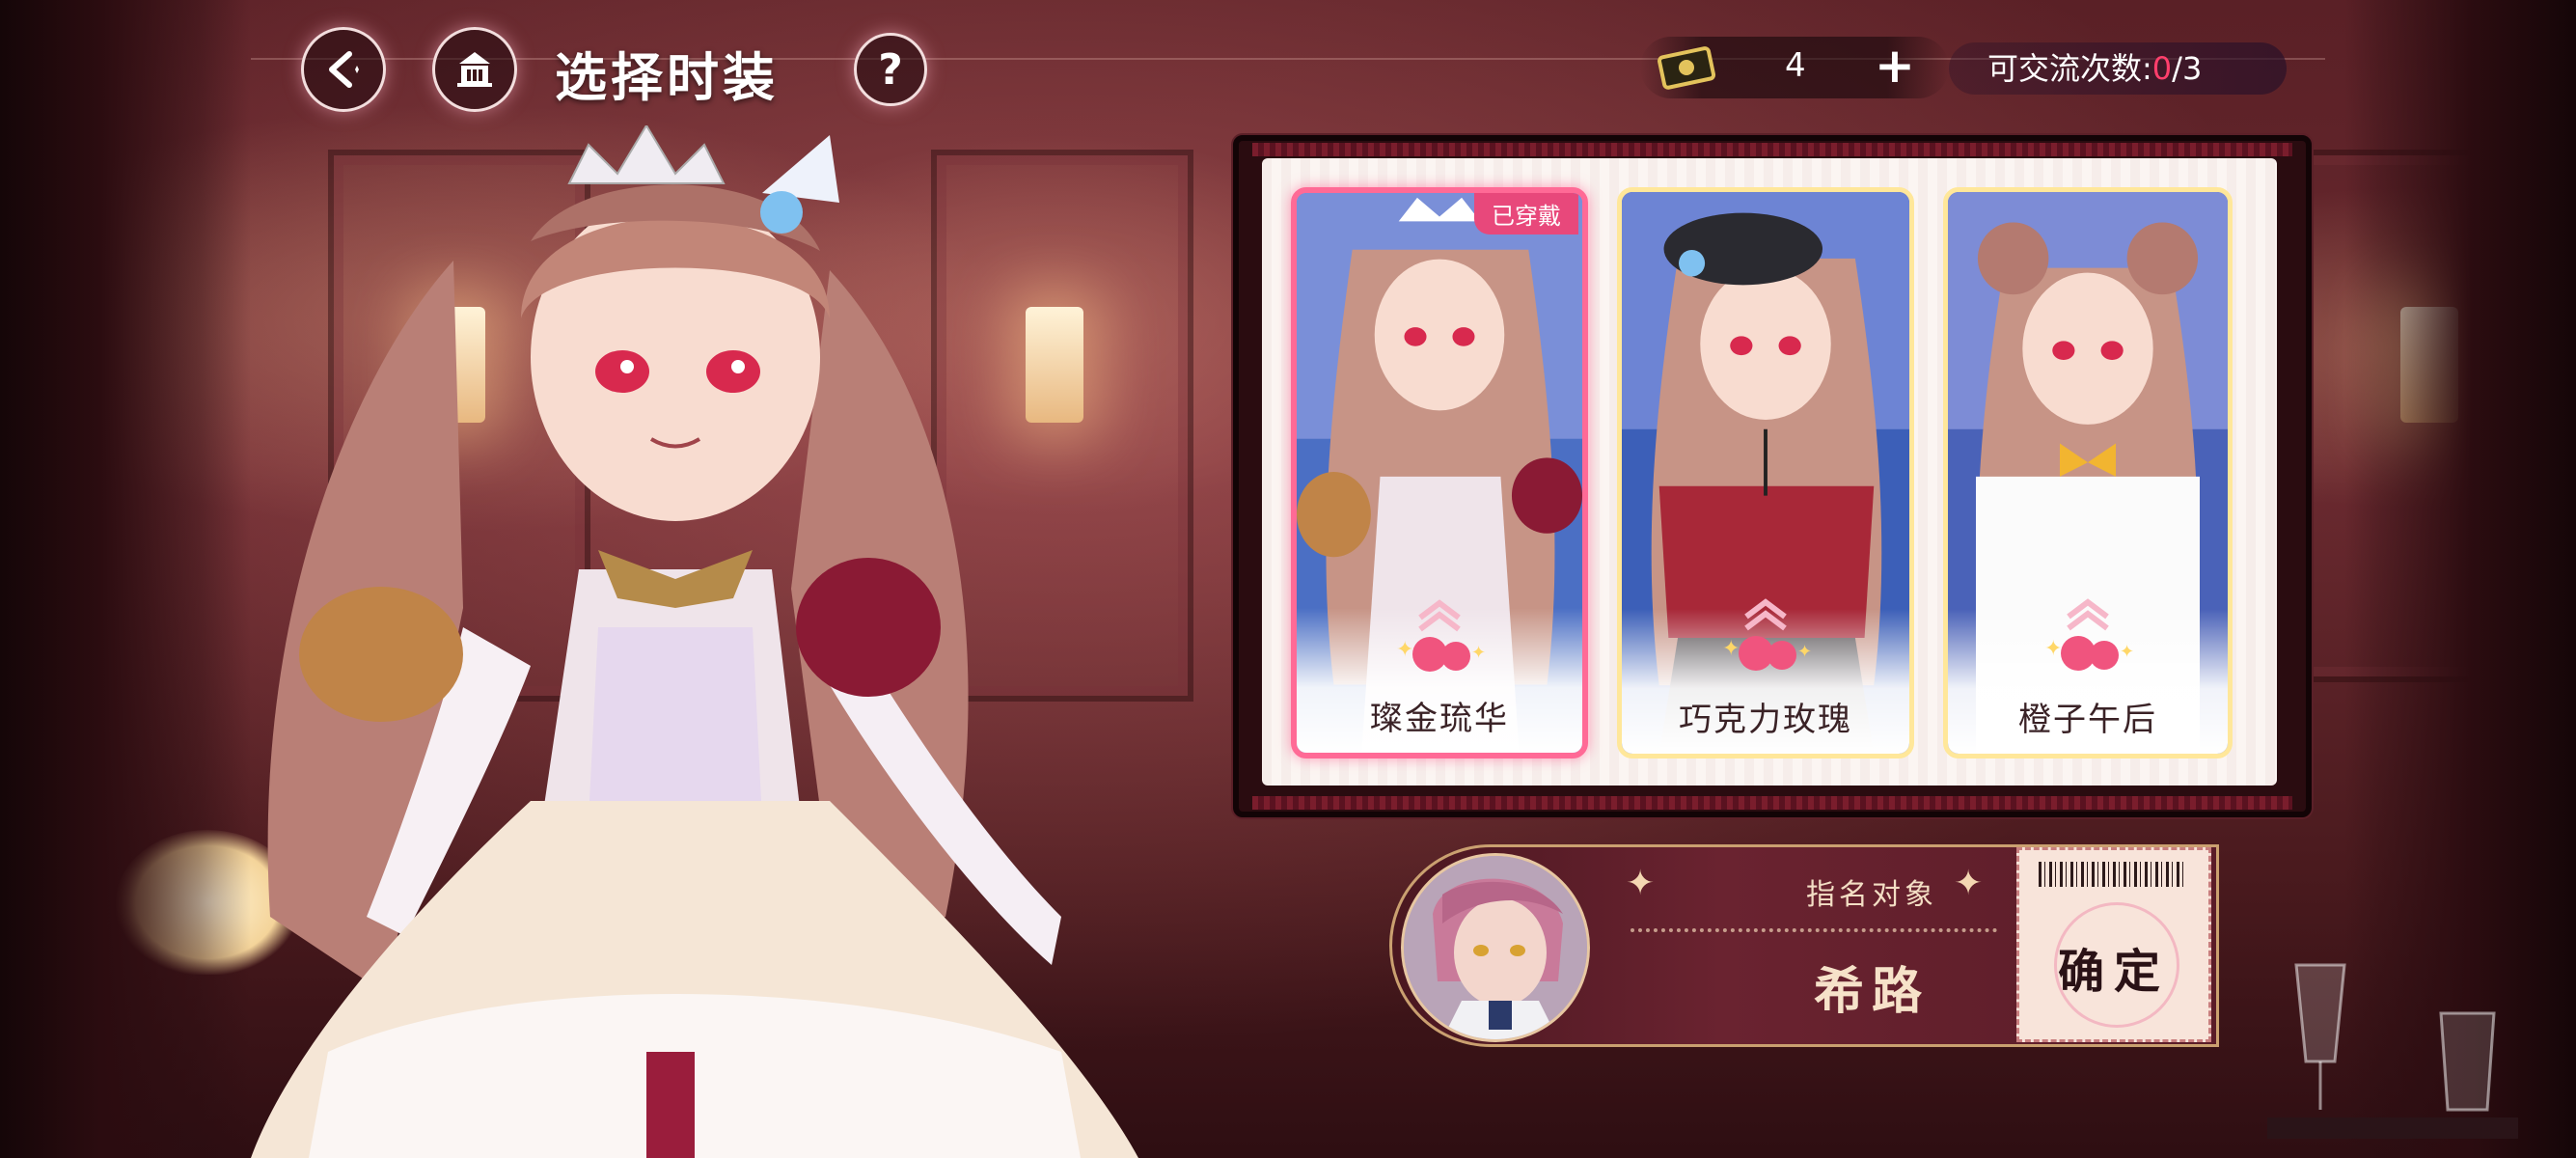  I want to click on outfit-name: 橙子午后, so click(2087, 720).